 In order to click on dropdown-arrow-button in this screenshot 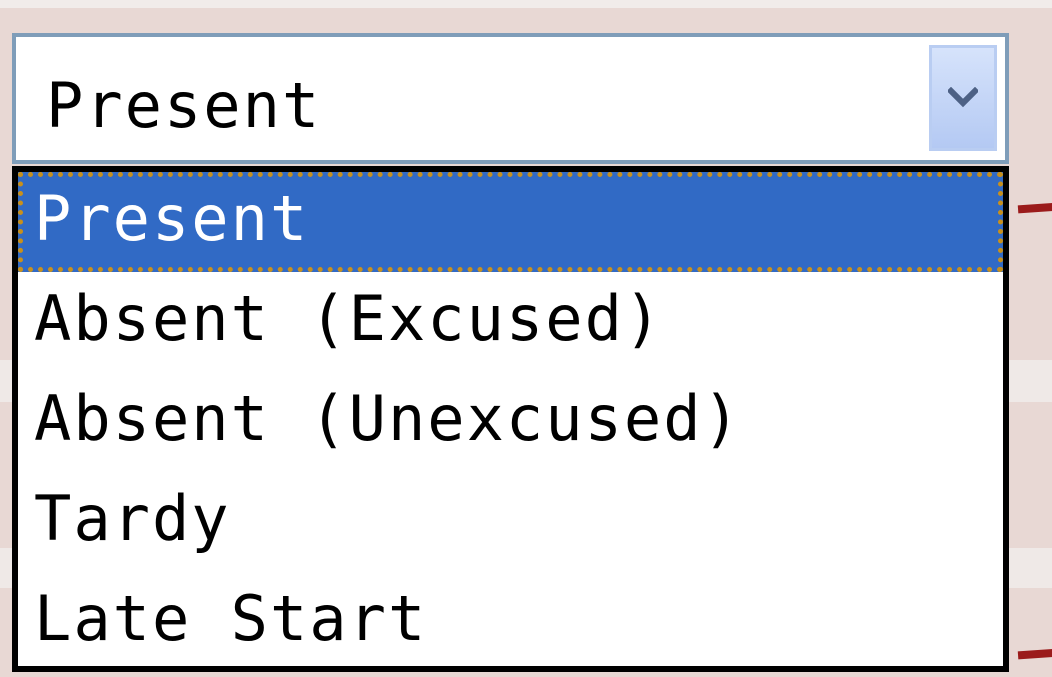, I will do `click(963, 98)`.